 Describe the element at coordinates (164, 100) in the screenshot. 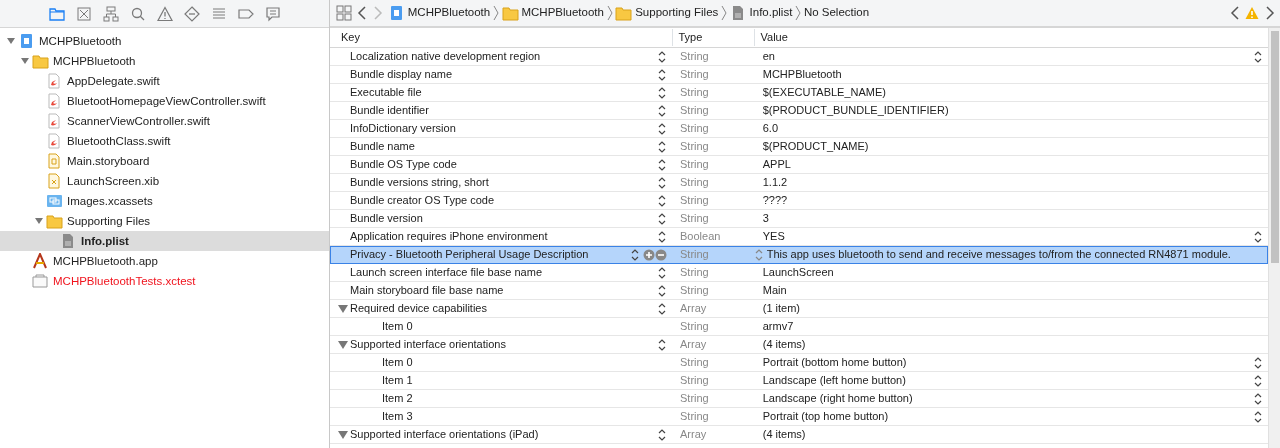

I see `navigator-item: BluetootHomepageViewController.swift` at that location.